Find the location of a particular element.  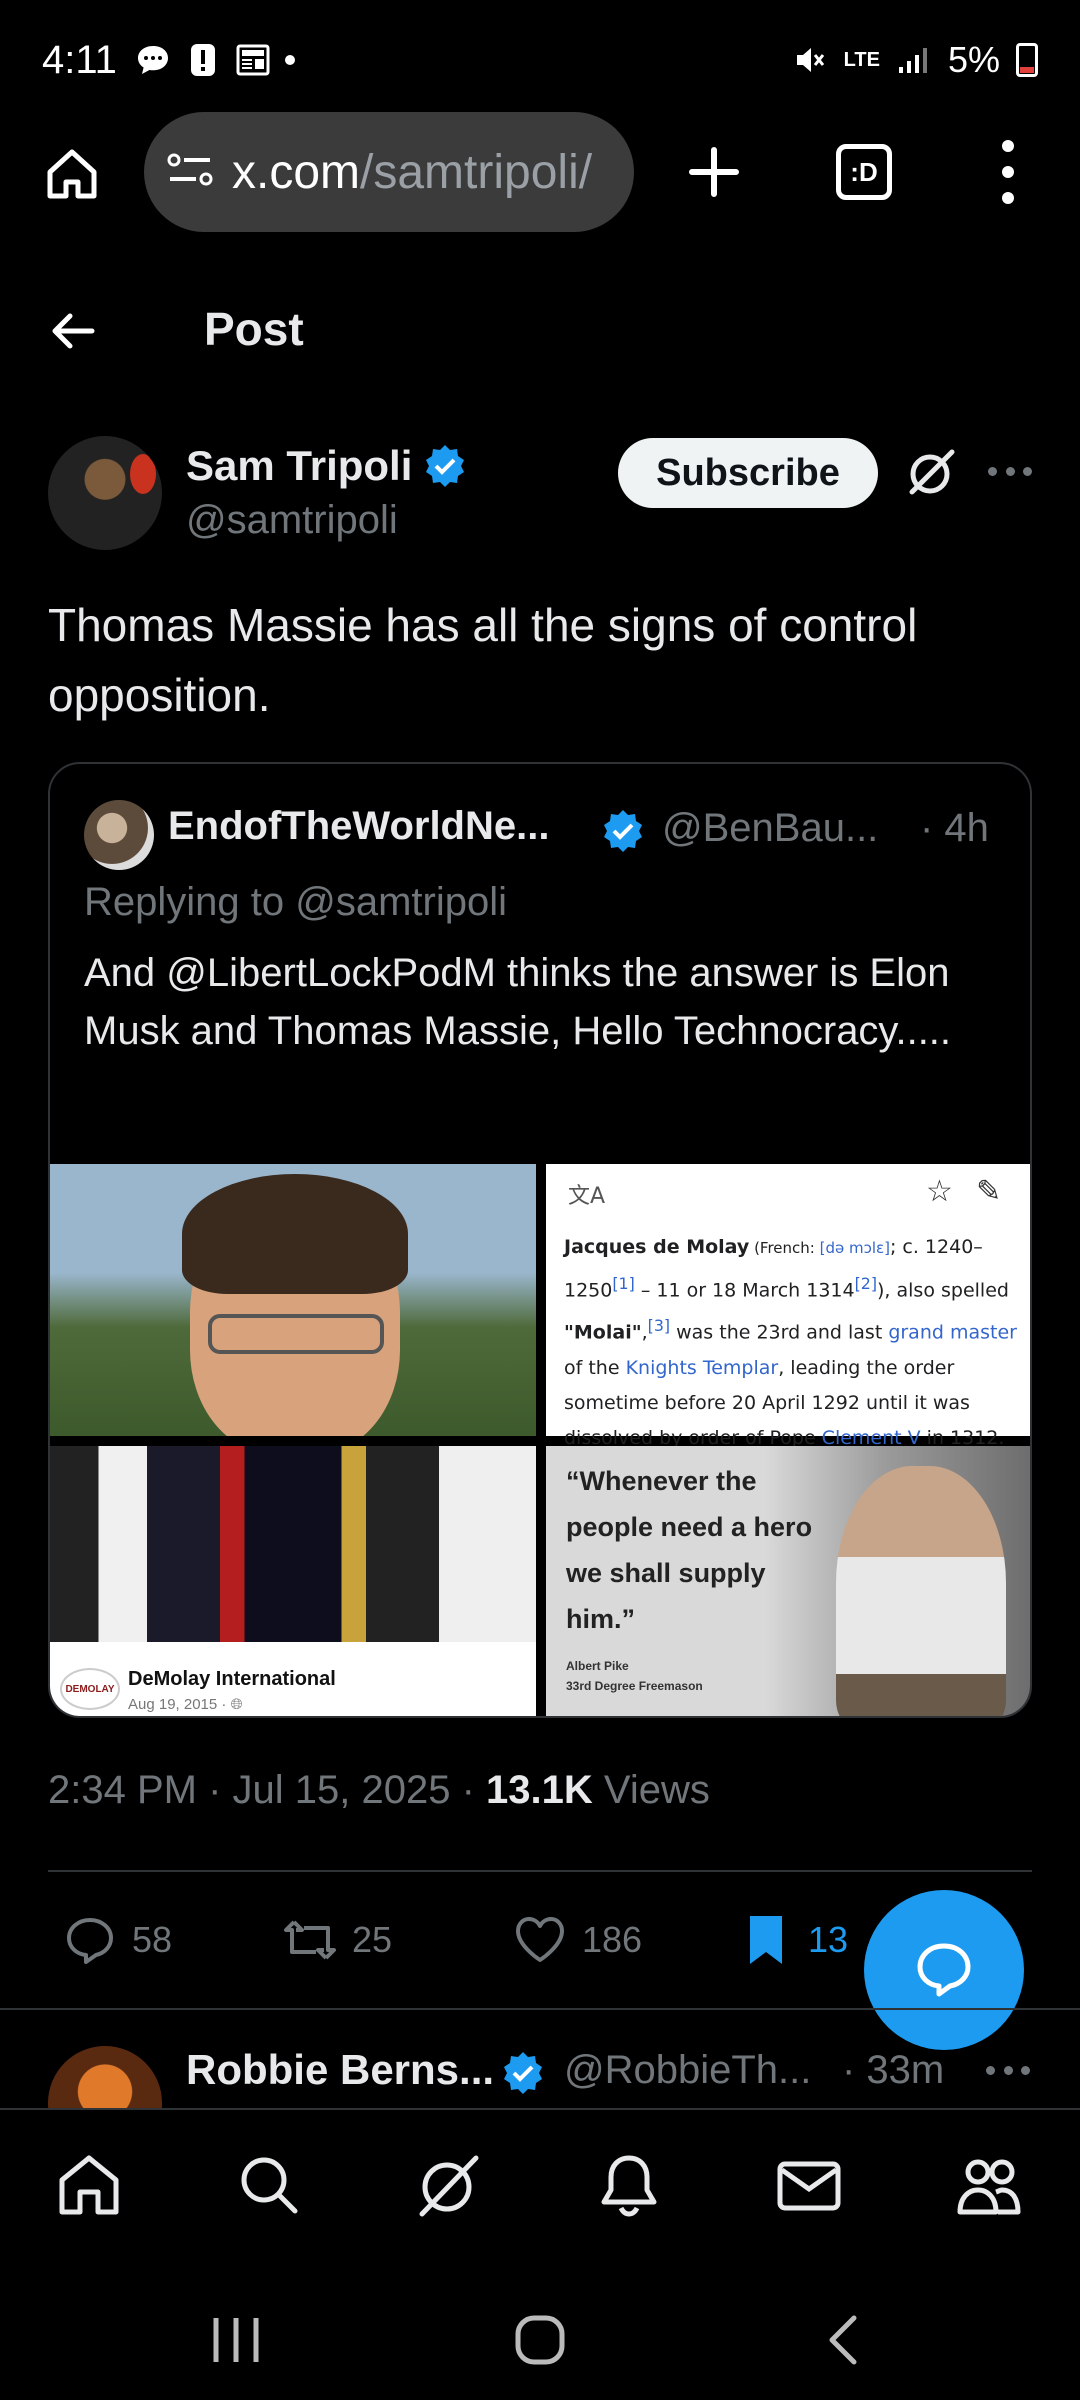

messages-icon is located at coordinates (809, 2185).